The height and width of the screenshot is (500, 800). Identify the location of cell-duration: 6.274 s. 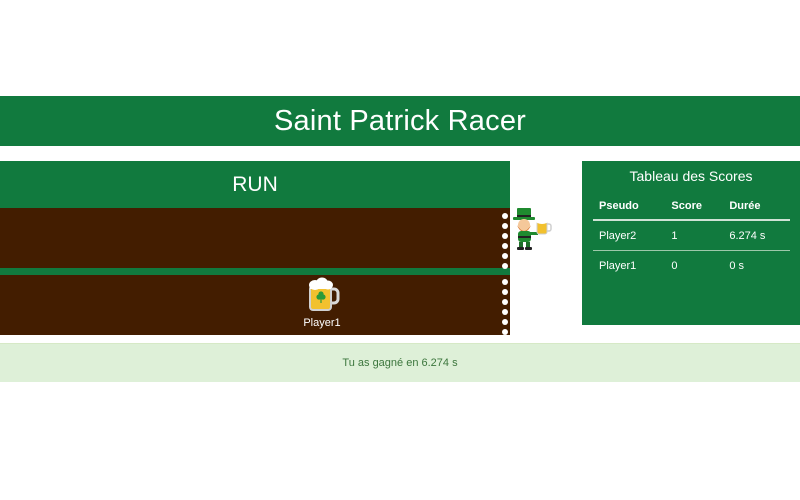
(756, 235).